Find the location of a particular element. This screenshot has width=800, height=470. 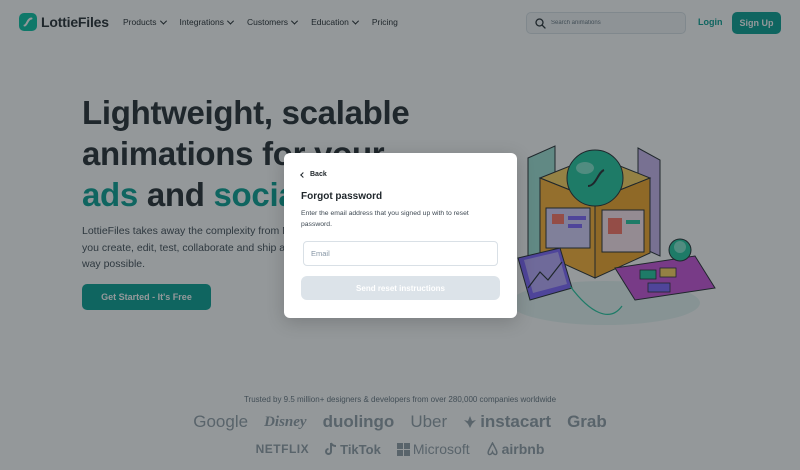

chevron-left-icon is located at coordinates (303, 174).